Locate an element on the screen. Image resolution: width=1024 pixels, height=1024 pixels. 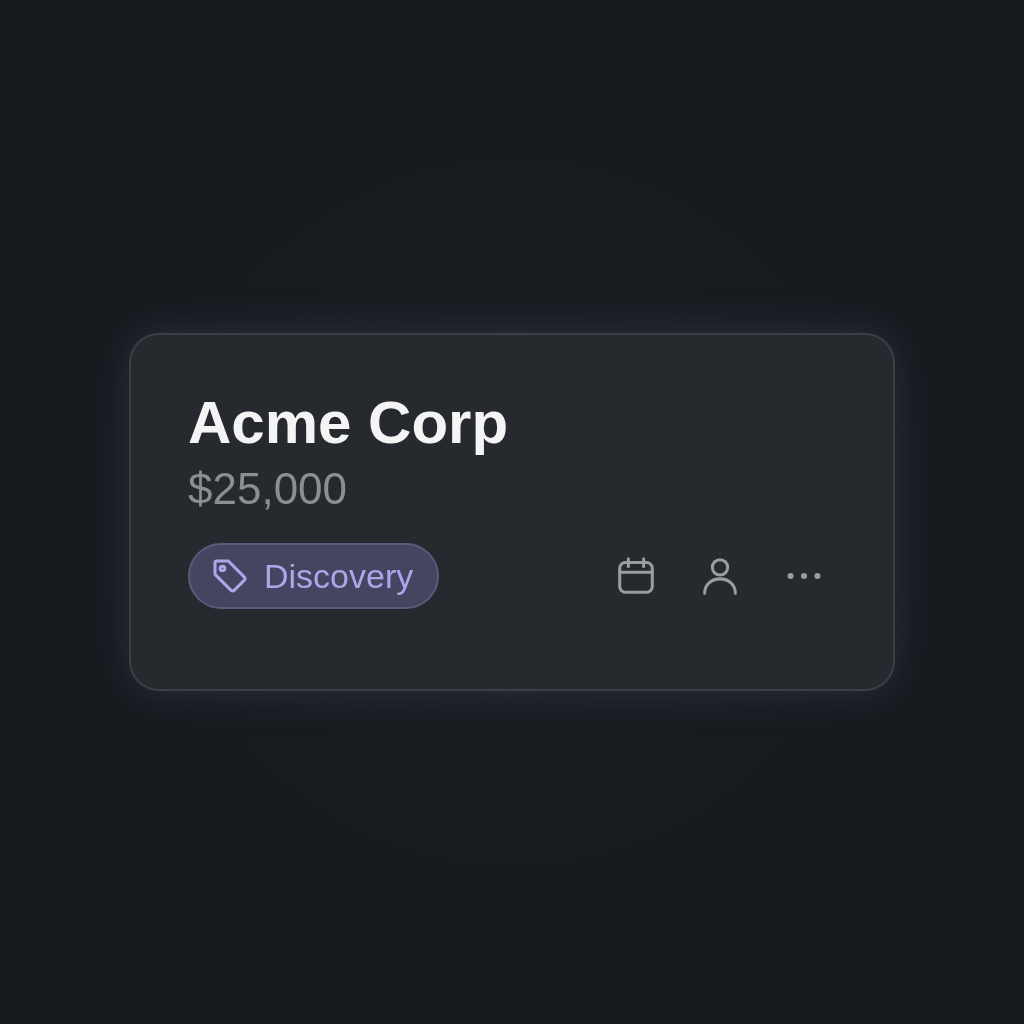
company-name: Acme Corp is located at coordinates (348, 423).